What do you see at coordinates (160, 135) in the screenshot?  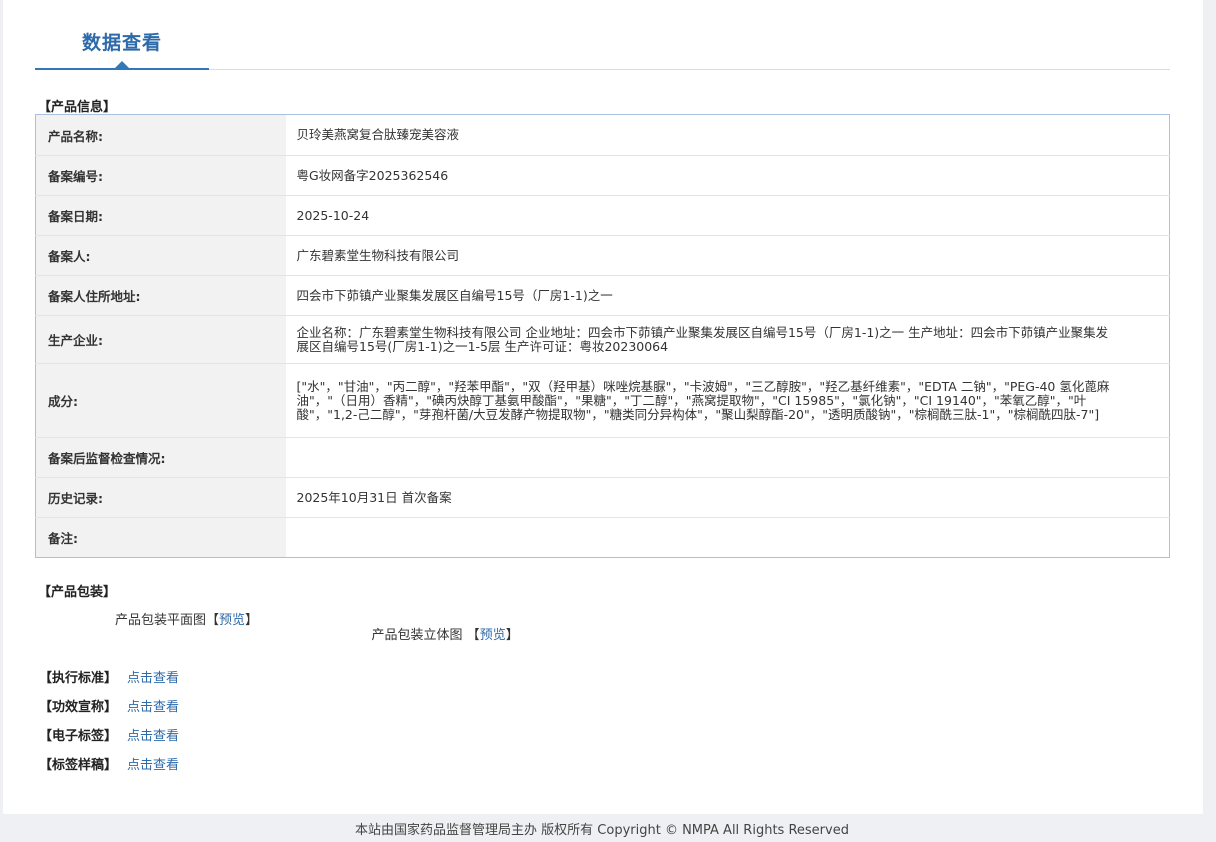 I see `label-product-name: 产品名称:` at bounding box center [160, 135].